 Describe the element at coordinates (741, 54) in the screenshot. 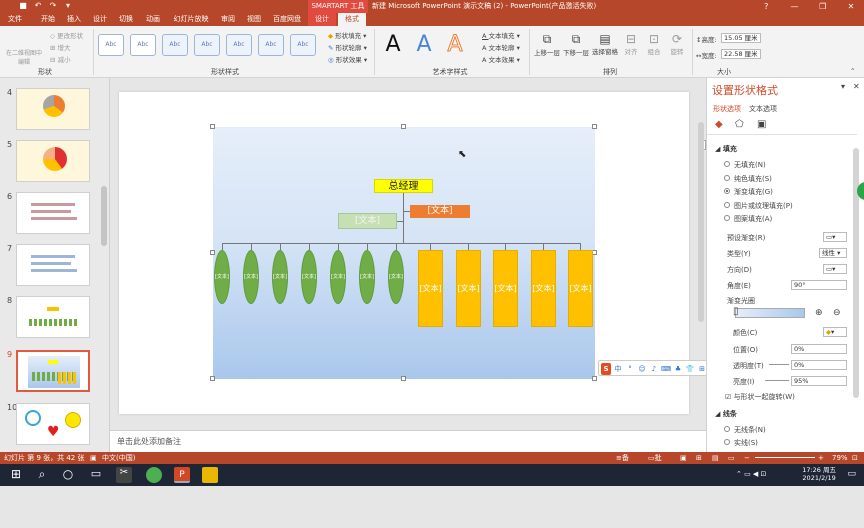

I see `width-input: 22.58 厘米` at that location.